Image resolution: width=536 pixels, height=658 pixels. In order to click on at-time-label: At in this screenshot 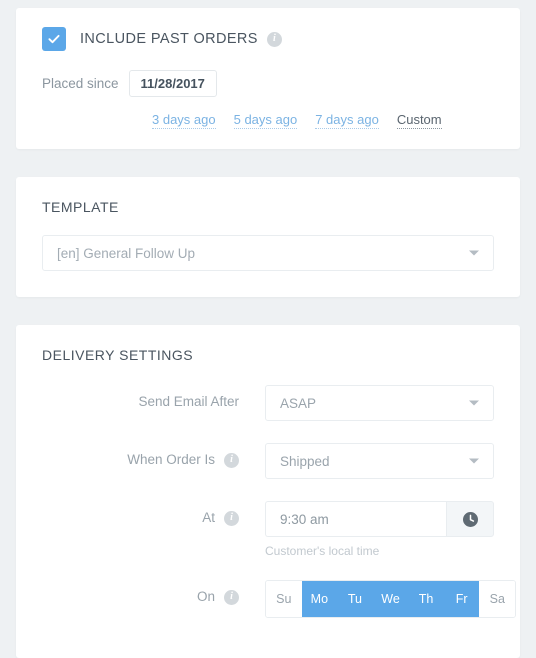, I will do `click(208, 517)`.